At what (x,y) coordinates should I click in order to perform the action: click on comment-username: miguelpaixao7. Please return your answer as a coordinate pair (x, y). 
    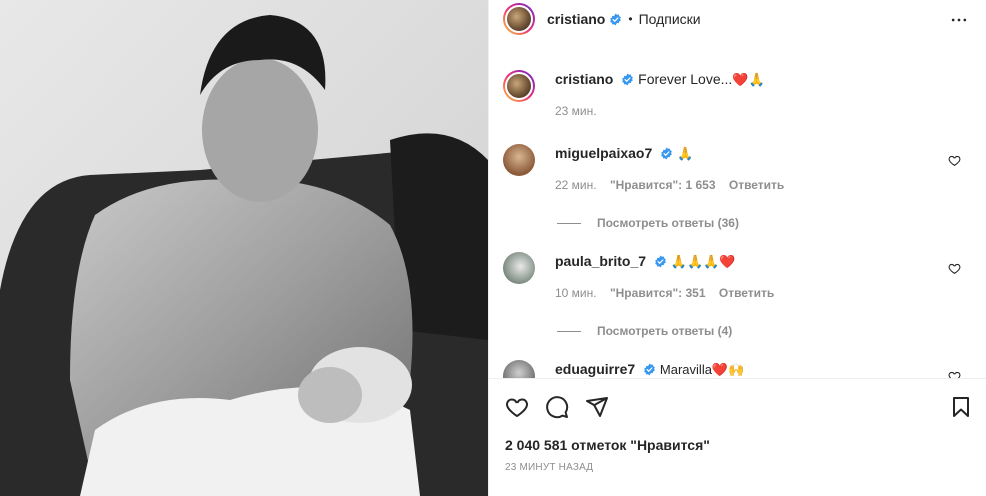
    Looking at the image, I should click on (603, 153).